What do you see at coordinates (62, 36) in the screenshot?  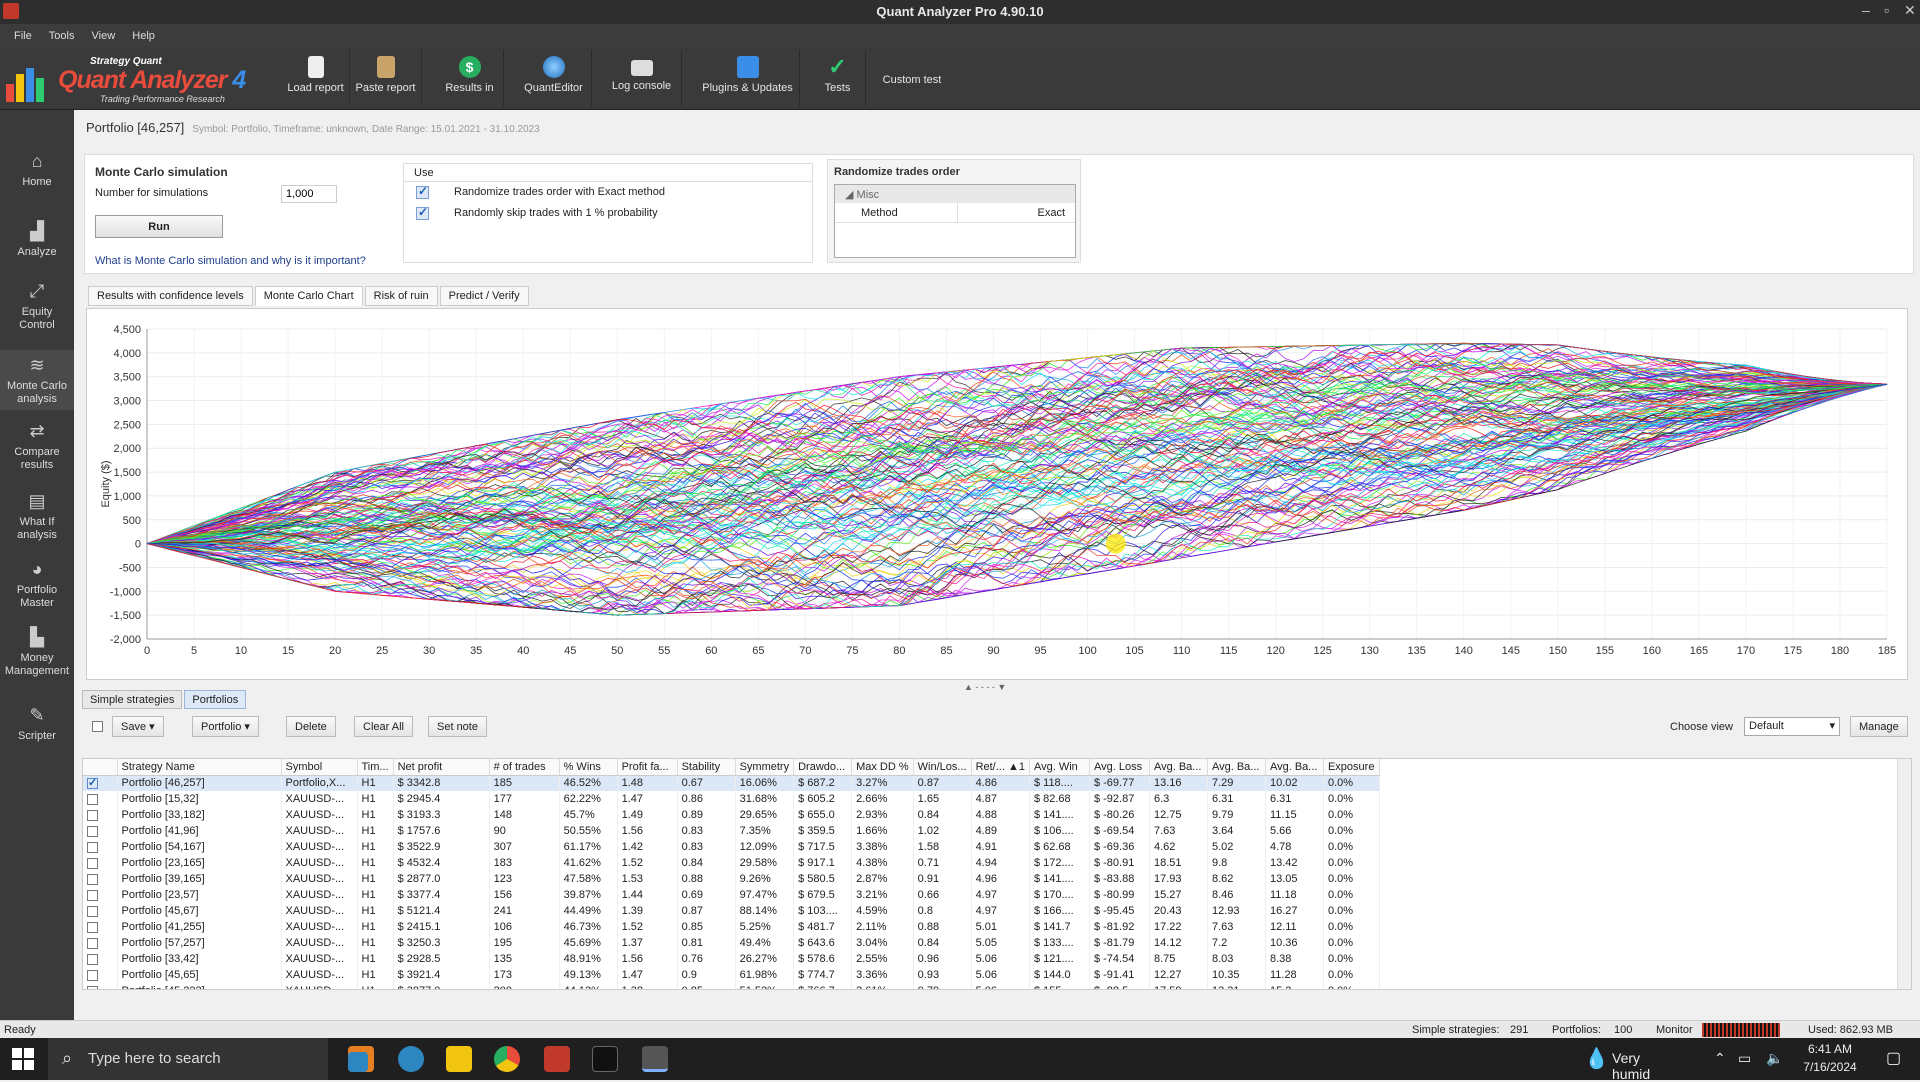 I see `menu-tools: Tools` at bounding box center [62, 36].